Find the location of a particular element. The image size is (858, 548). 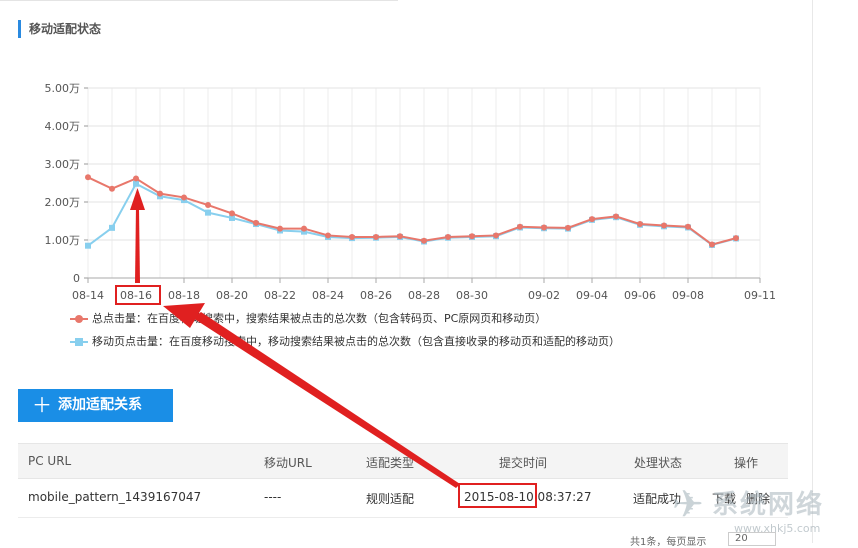

x-tick-label: 08-24 is located at coordinates (328, 294).